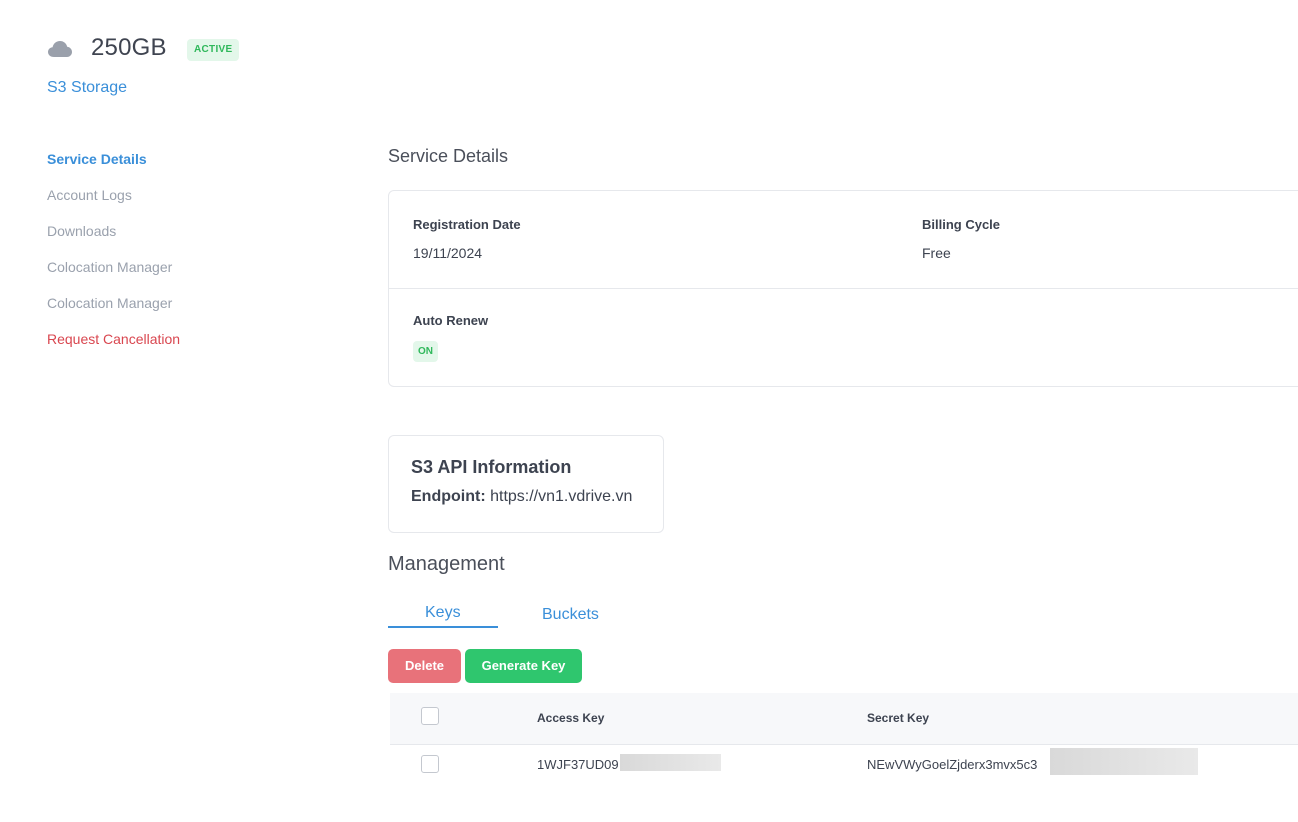 The image size is (1298, 822). What do you see at coordinates (561, 496) in the screenshot?
I see `endpoint-value: https://vn1.vdrive.vn` at bounding box center [561, 496].